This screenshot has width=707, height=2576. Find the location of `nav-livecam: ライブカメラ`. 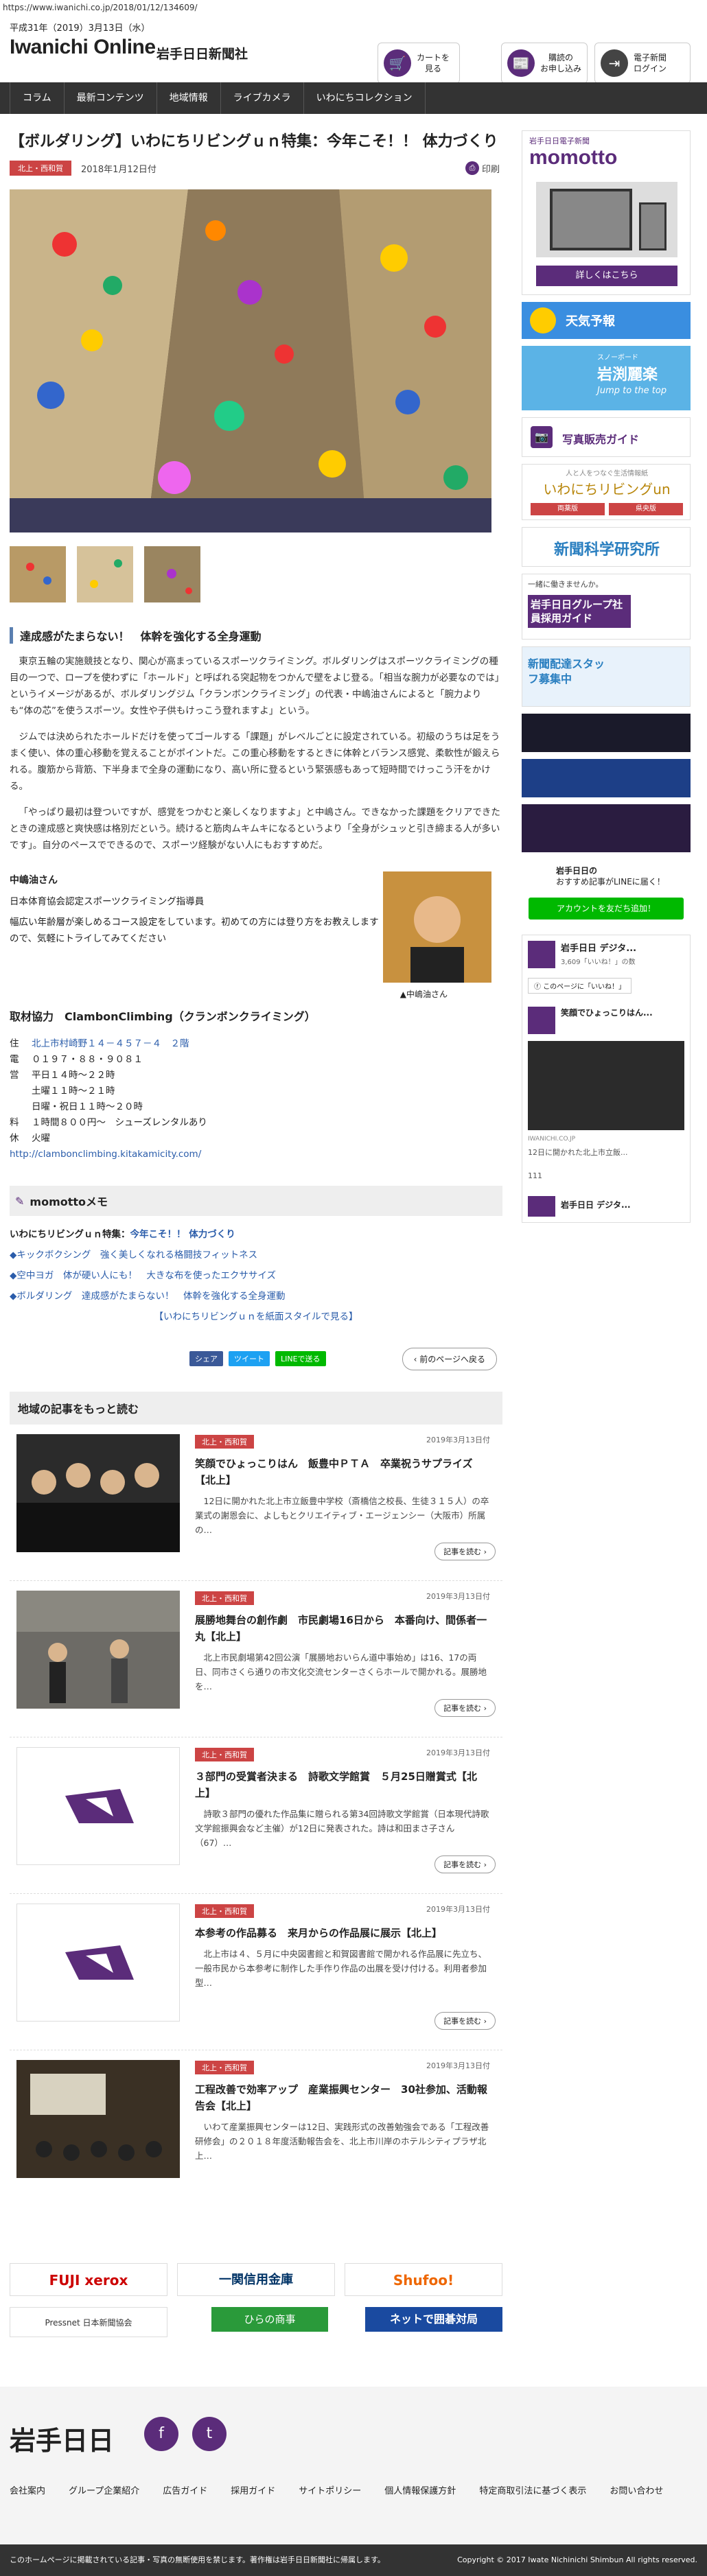

nav-livecam: ライブカメラ is located at coordinates (262, 98).